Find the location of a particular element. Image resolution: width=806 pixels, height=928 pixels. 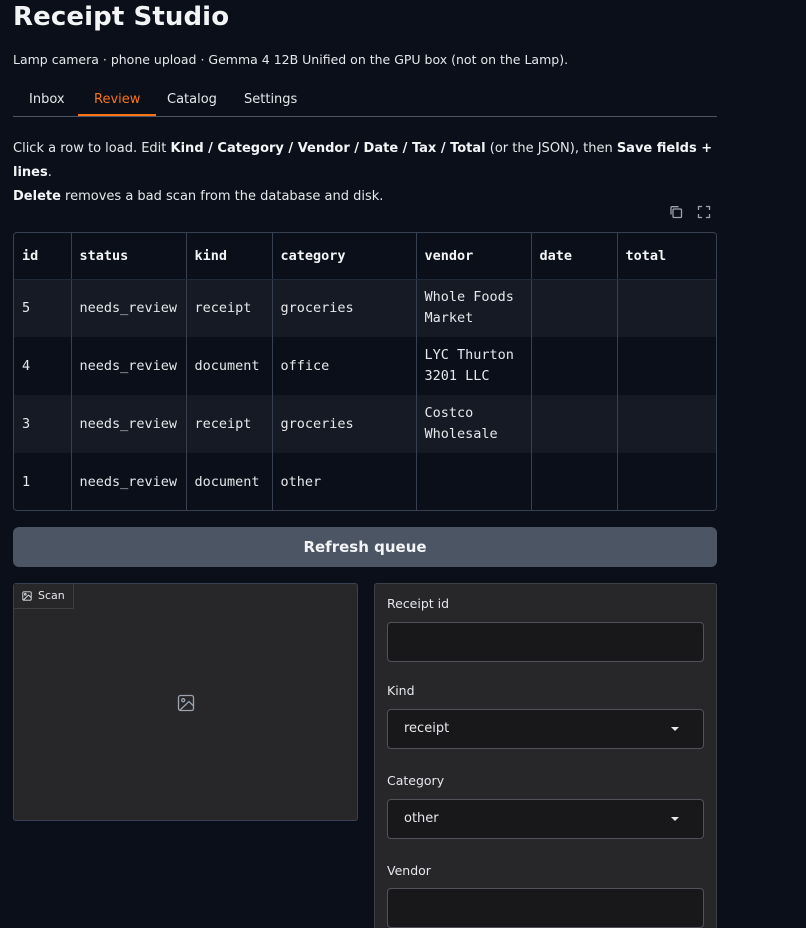

page-title: Receipt Studio is located at coordinates (121, 17).